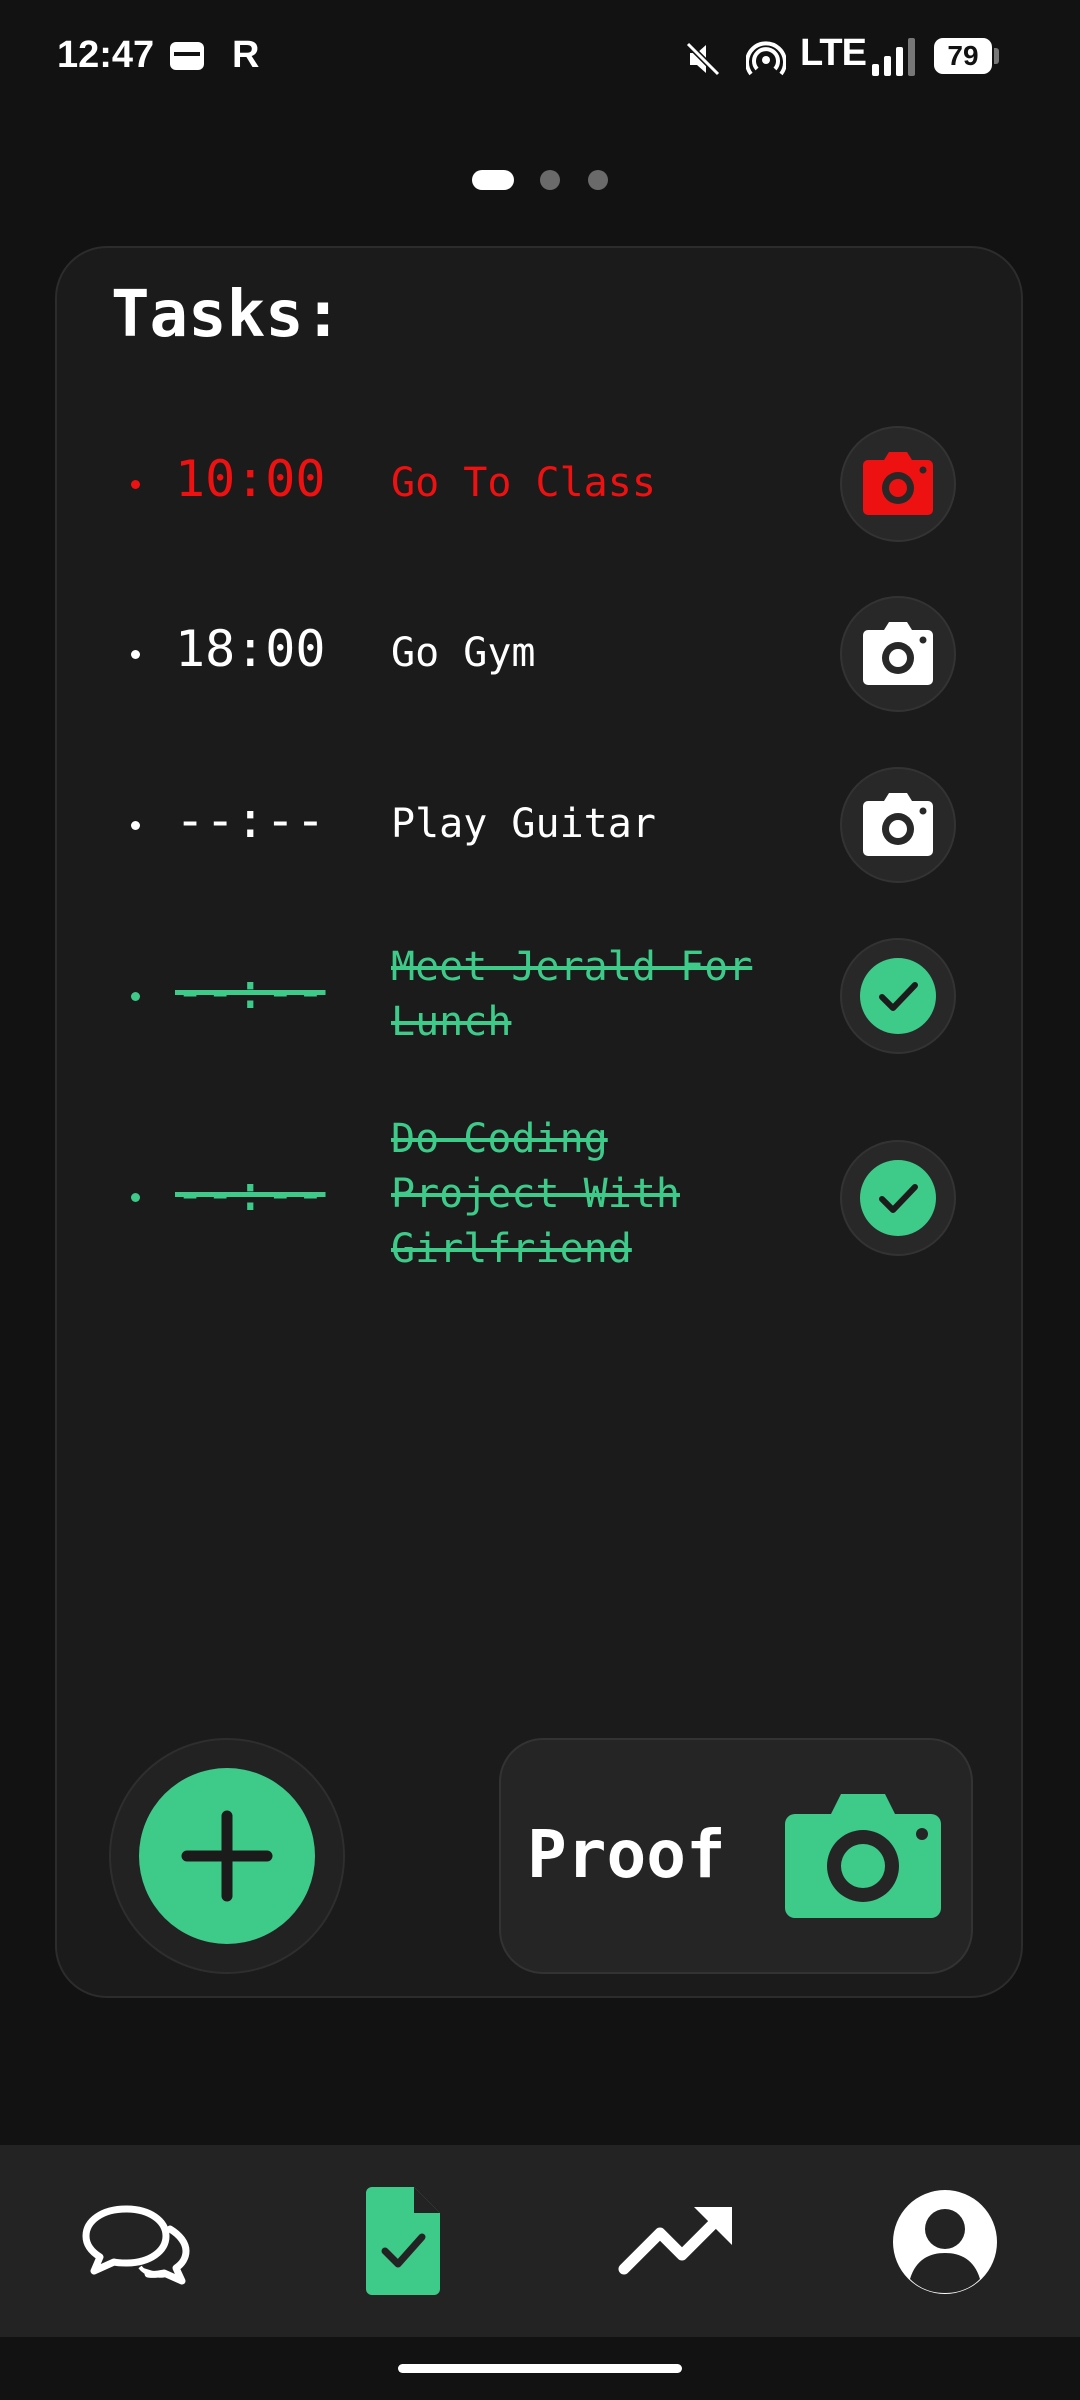 This screenshot has height=2400, width=1080. I want to click on card-title: Tasks:, so click(227, 315).